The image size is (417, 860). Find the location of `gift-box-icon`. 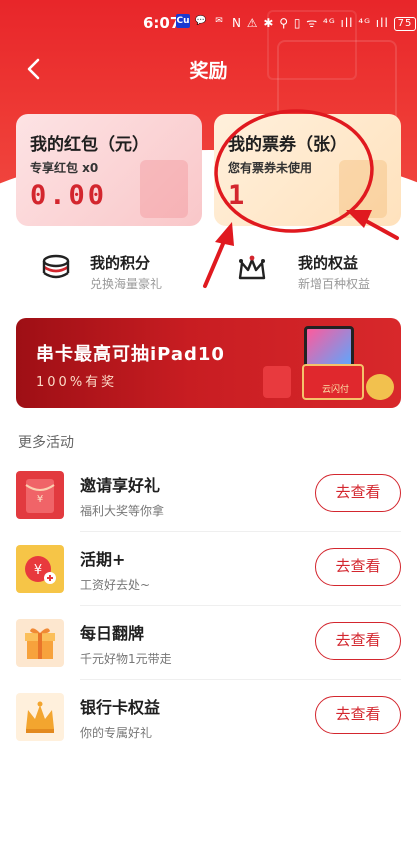

gift-box-icon is located at coordinates (40, 643).